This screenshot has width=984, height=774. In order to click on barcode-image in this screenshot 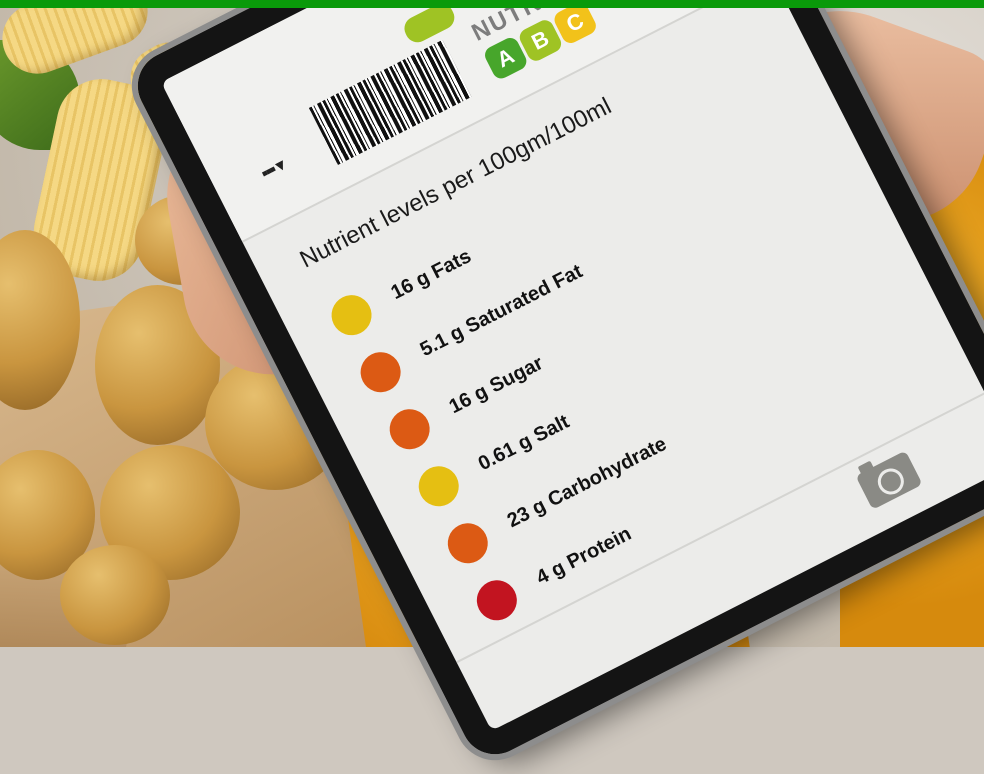, I will do `click(390, 102)`.